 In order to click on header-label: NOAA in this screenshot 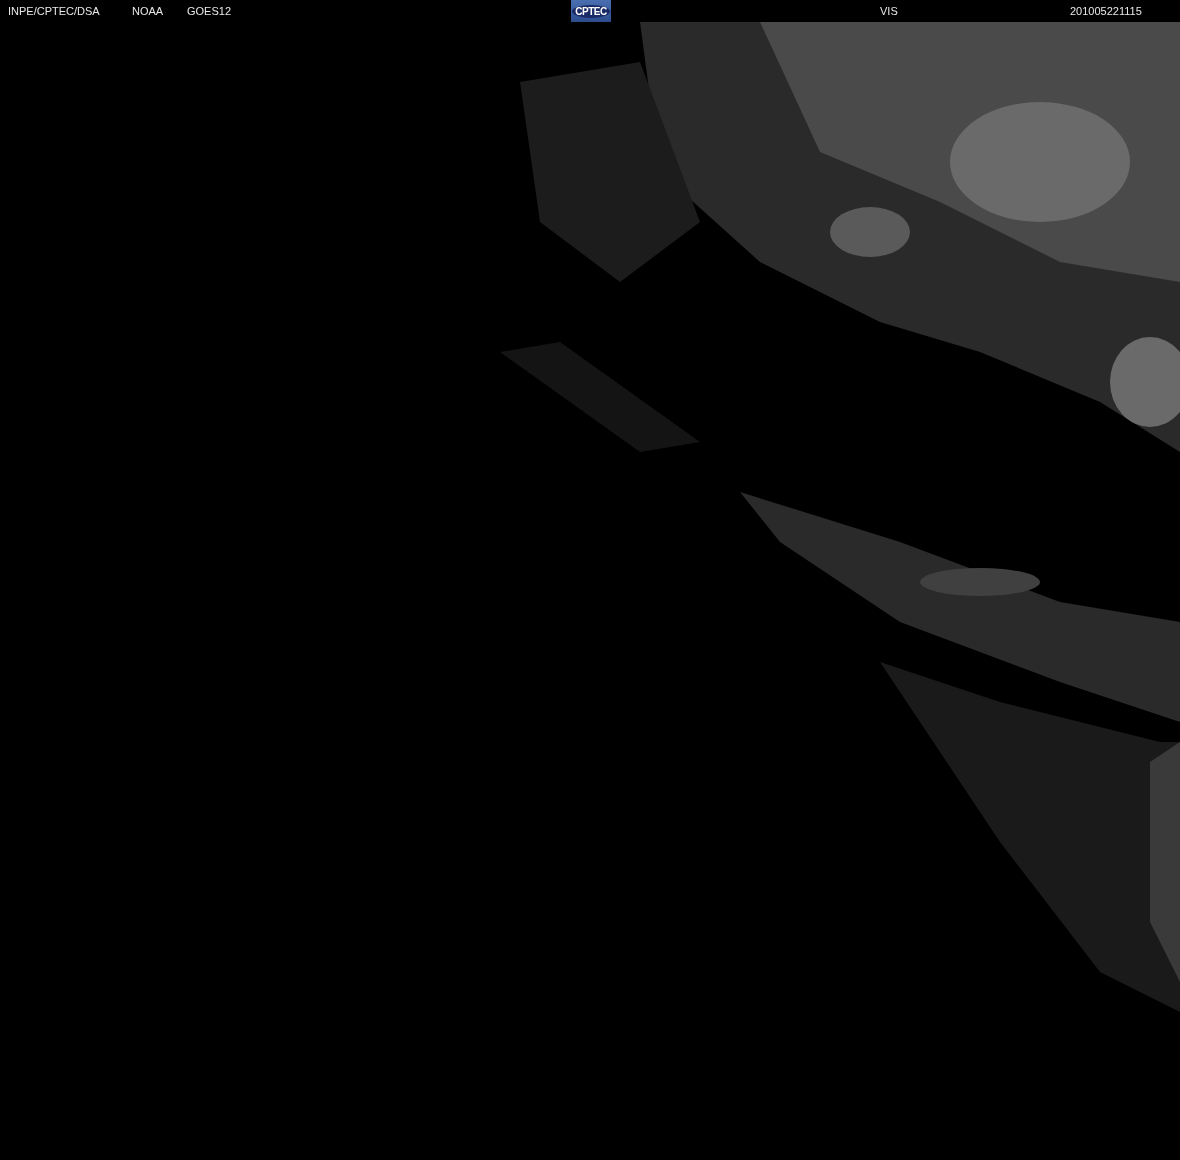, I will do `click(148, 11)`.